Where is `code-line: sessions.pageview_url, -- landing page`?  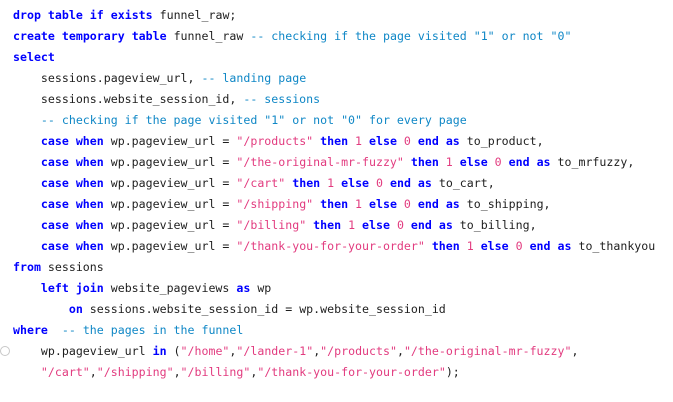 code-line: sessions.pageview_url, -- landing page is located at coordinates (159, 78).